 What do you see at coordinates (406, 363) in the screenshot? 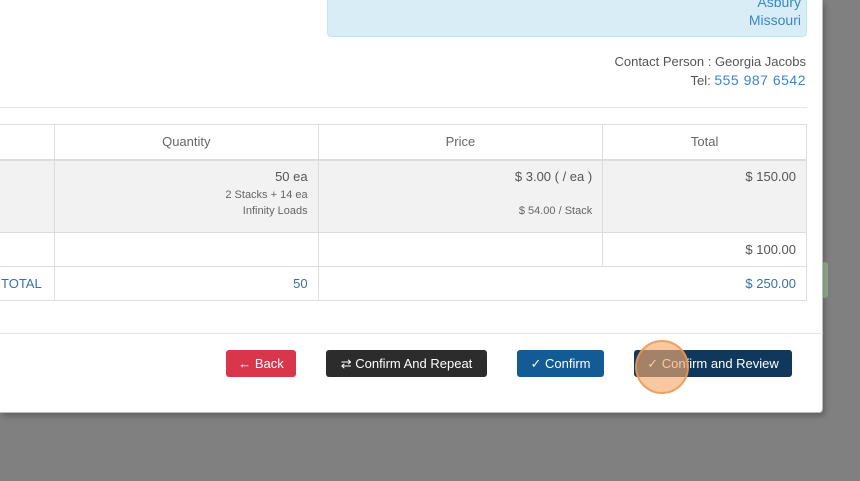
I see `confirm-and-repeat-button: ⇄ Confirm And Repeat` at bounding box center [406, 363].